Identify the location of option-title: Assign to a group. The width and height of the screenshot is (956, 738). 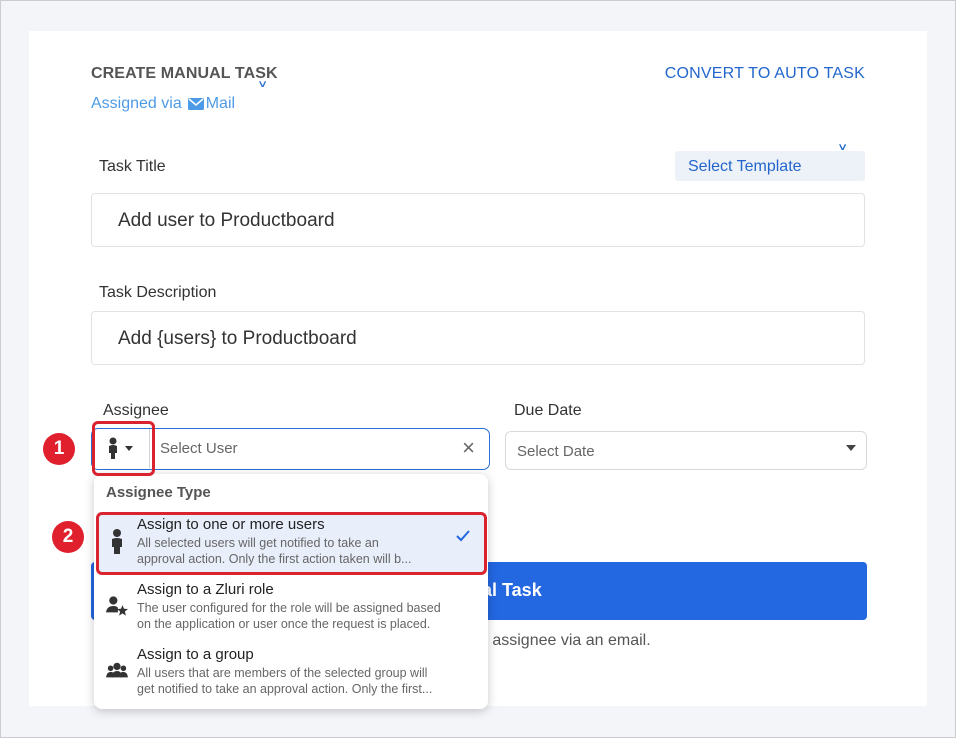
(195, 654).